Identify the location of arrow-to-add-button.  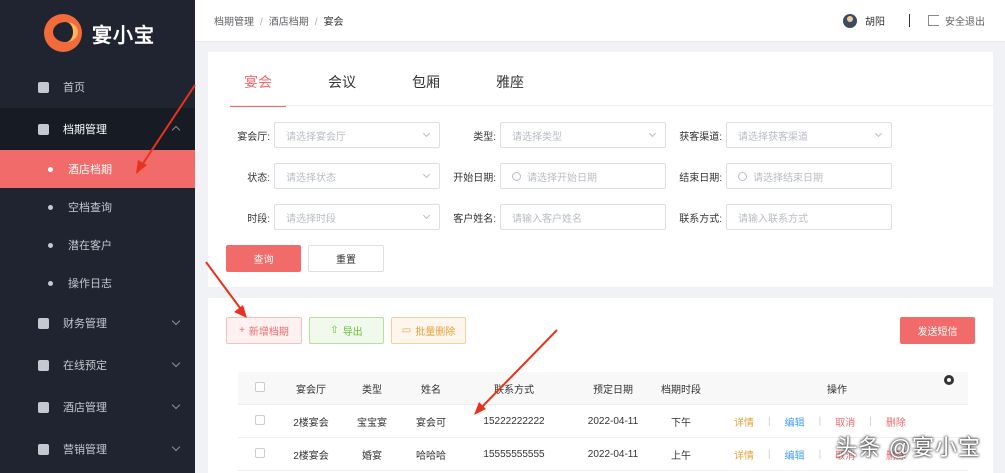
(224, 287).